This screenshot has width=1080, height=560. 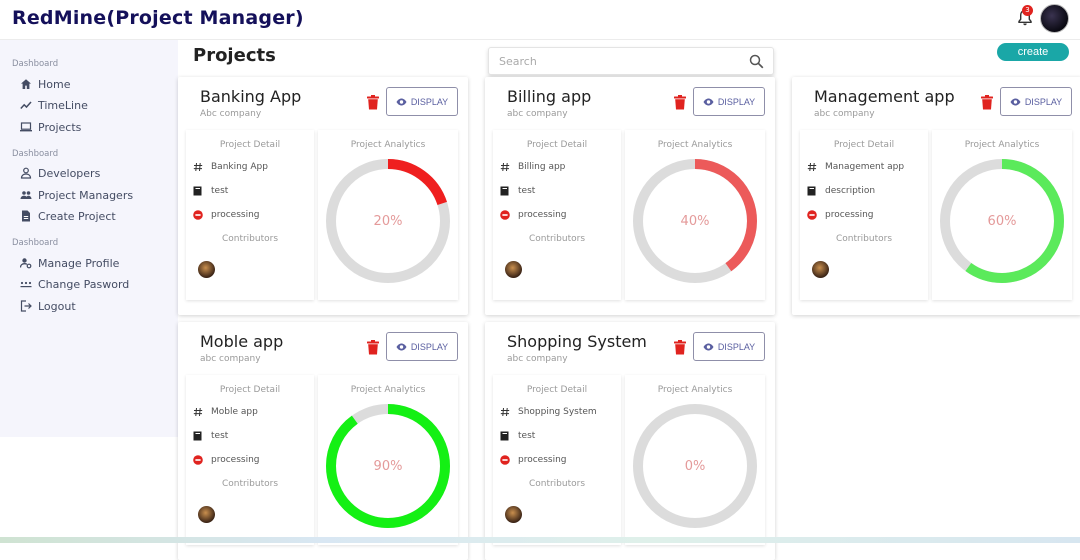 What do you see at coordinates (840, 191) in the screenshot?
I see `detail-row-description: description` at bounding box center [840, 191].